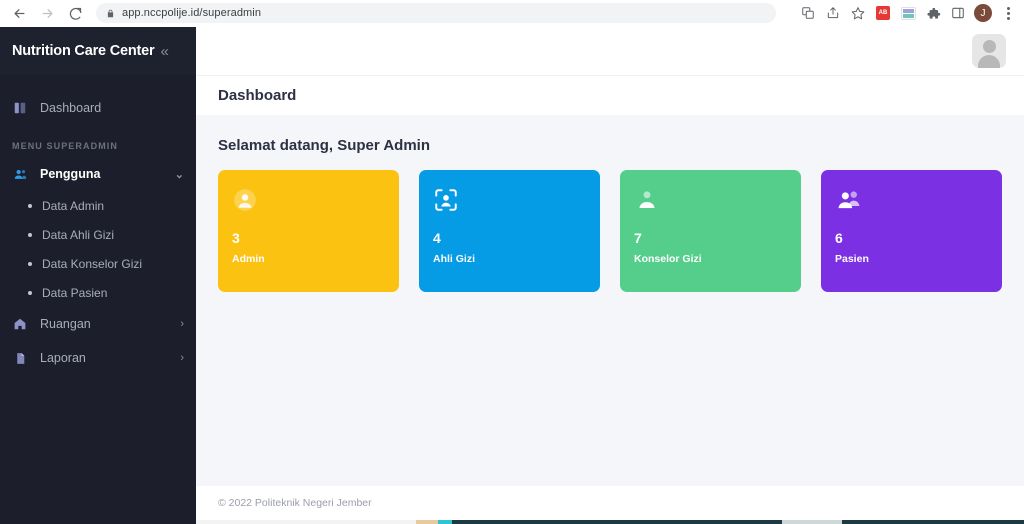 The height and width of the screenshot is (524, 1024). Describe the element at coordinates (509, 200) in the screenshot. I see `face-scan-icon` at that location.